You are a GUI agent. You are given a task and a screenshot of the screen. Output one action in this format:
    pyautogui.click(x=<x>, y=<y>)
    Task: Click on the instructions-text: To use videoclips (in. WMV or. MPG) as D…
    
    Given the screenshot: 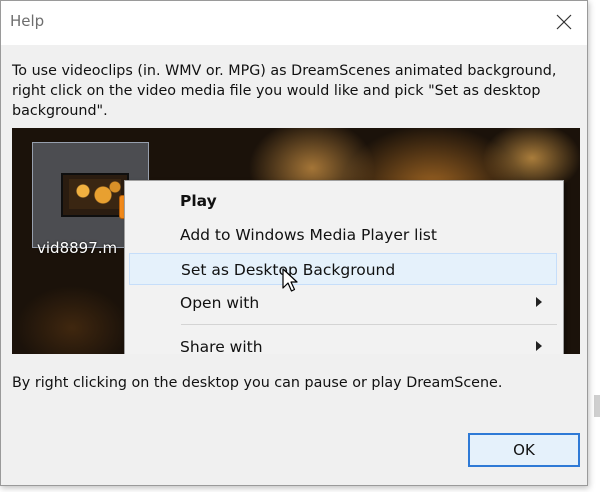 What is the action you would take?
    pyautogui.click(x=284, y=91)
    